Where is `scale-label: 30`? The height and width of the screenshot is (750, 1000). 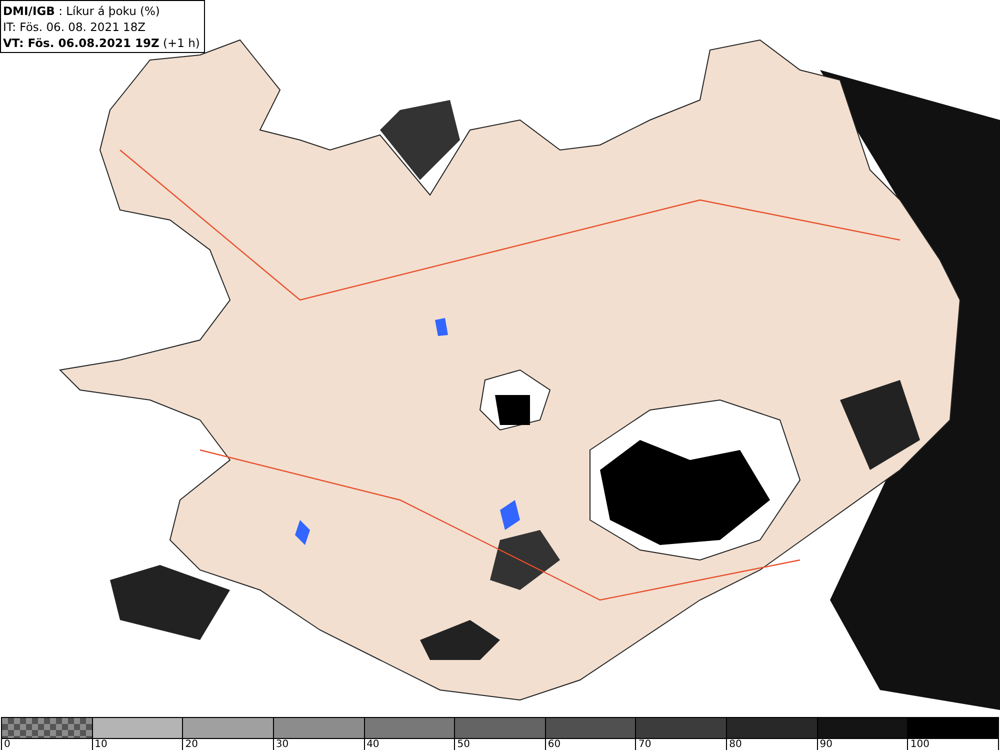
scale-label: 30 is located at coordinates (282, 744).